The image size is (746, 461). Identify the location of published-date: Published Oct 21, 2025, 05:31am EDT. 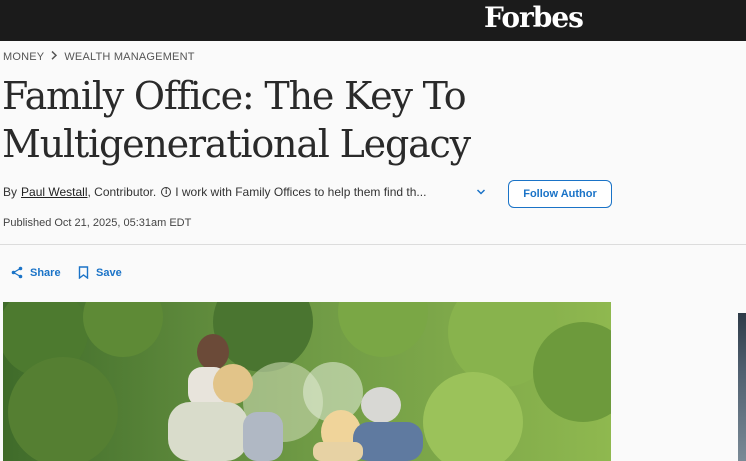
(97, 223).